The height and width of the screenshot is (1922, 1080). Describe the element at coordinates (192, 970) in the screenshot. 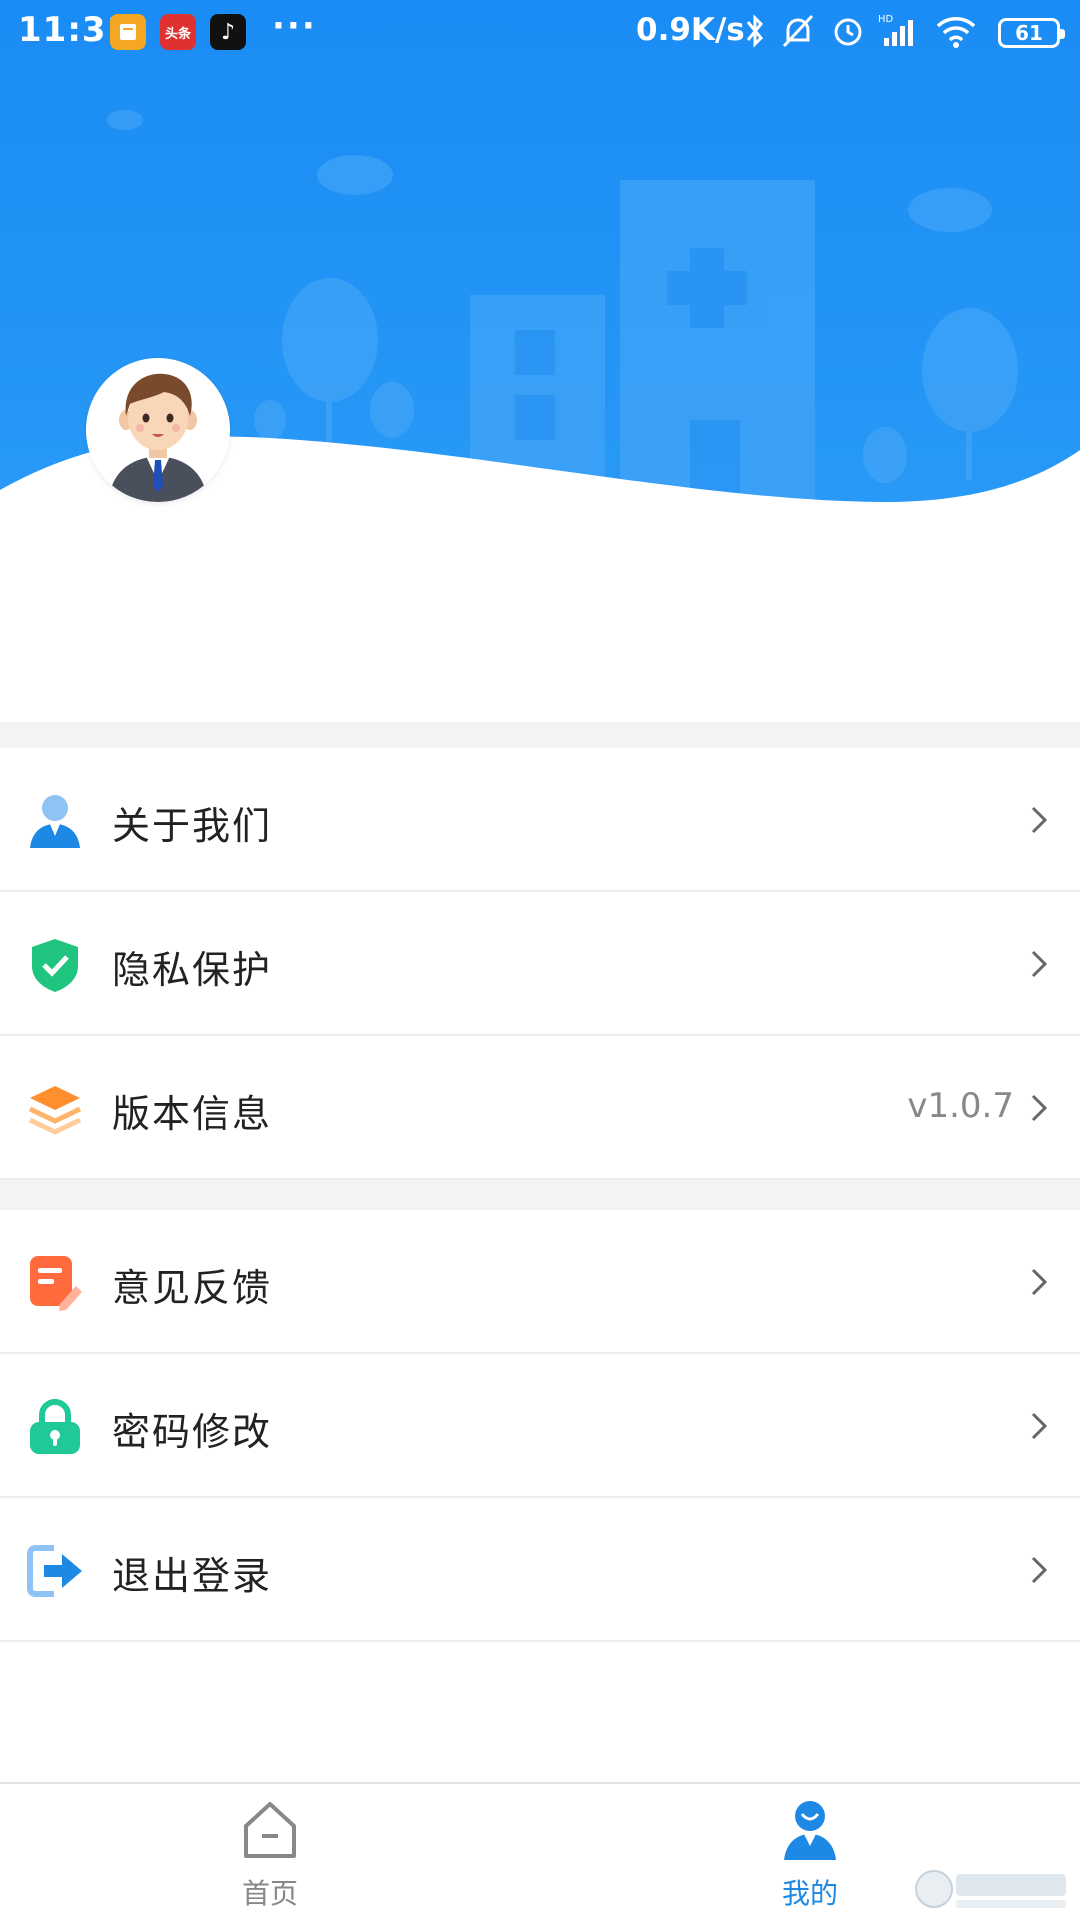

I see `menu-item-label: 隐私保护` at that location.